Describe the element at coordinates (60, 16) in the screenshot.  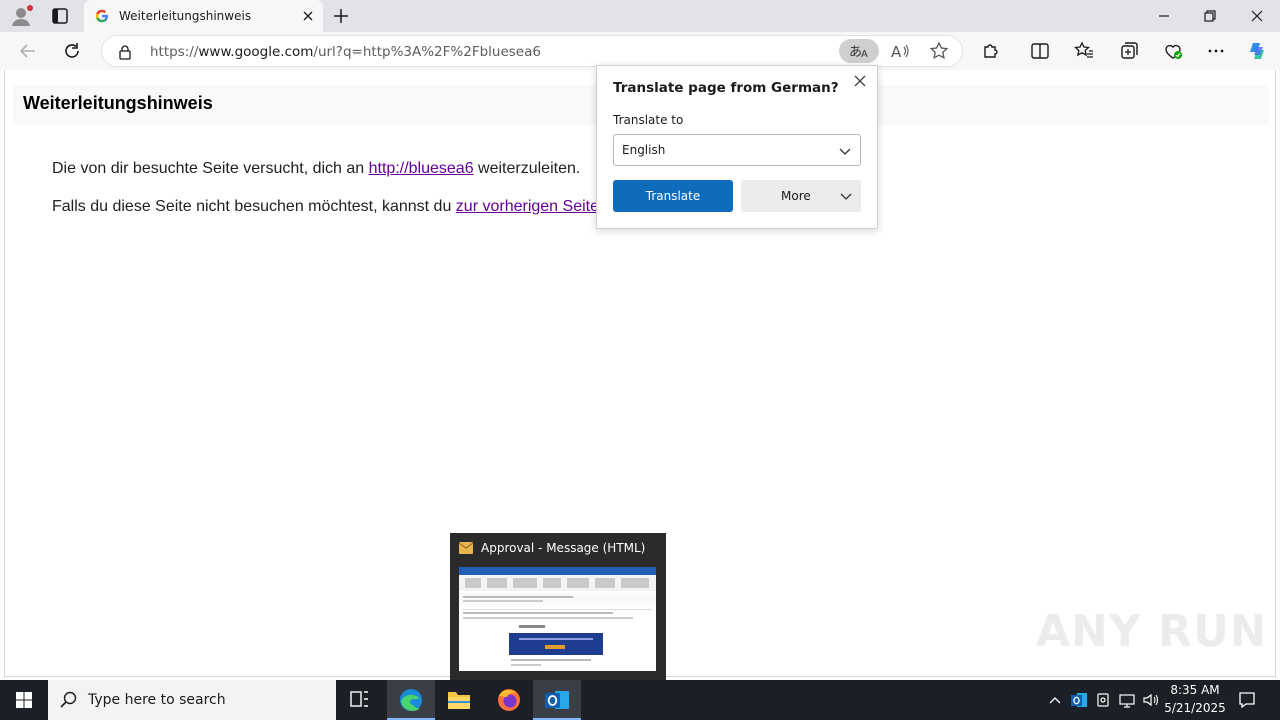
I see `tab-actions-icon` at that location.